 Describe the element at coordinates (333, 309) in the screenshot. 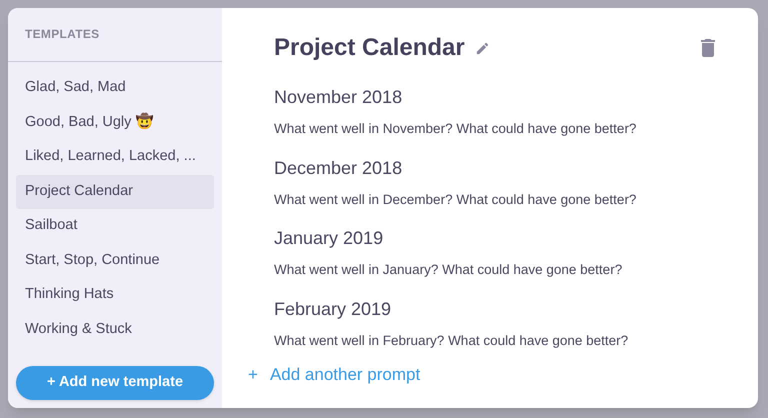

I see `prompt-heading: February 2019` at that location.